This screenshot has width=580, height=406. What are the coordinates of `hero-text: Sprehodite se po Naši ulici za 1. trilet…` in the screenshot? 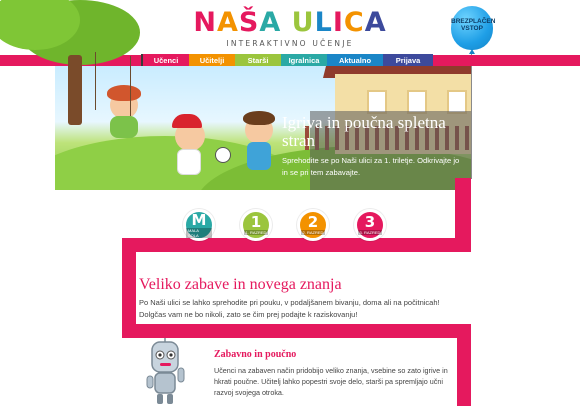 It's located at (371, 166).